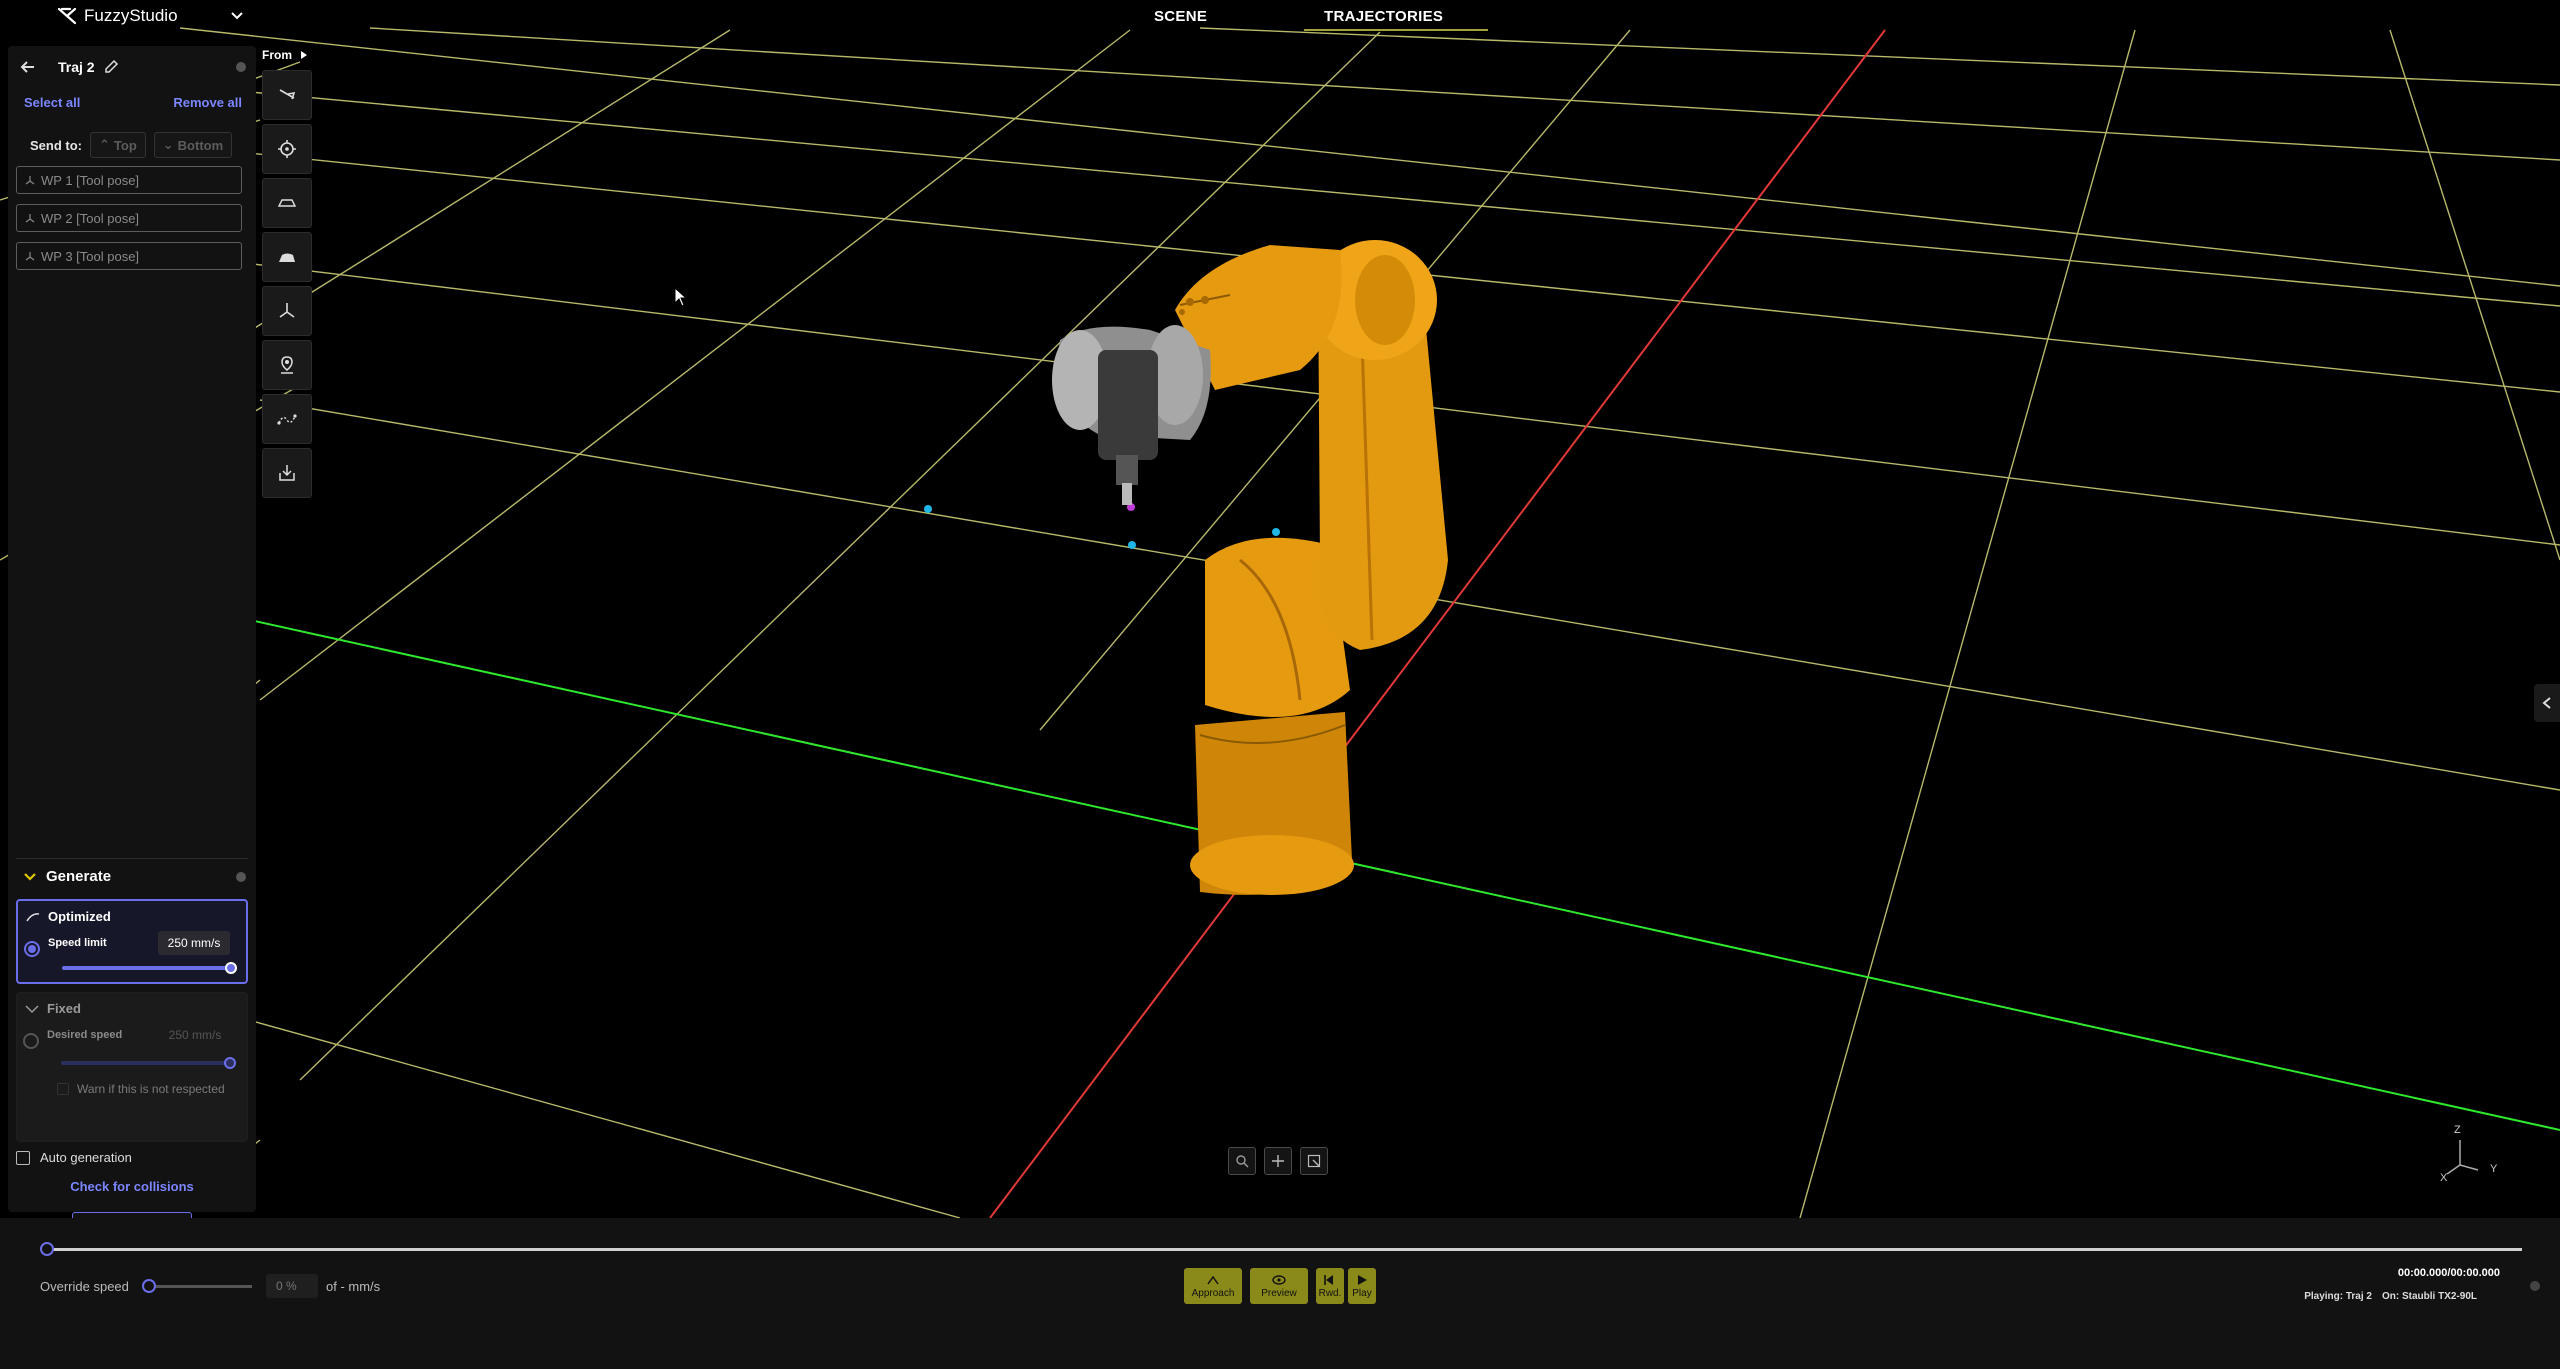  I want to click on remove-all-link: Remove all, so click(207, 102).